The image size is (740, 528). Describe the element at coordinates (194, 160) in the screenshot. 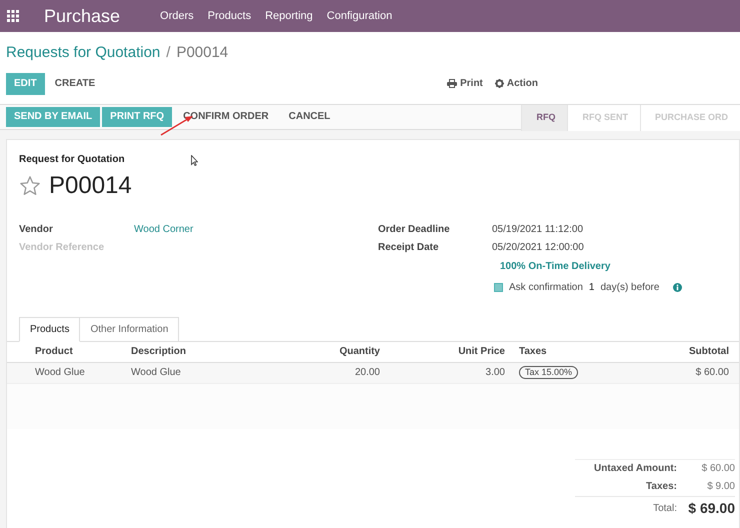

I see `mouse-cursor-icon` at that location.